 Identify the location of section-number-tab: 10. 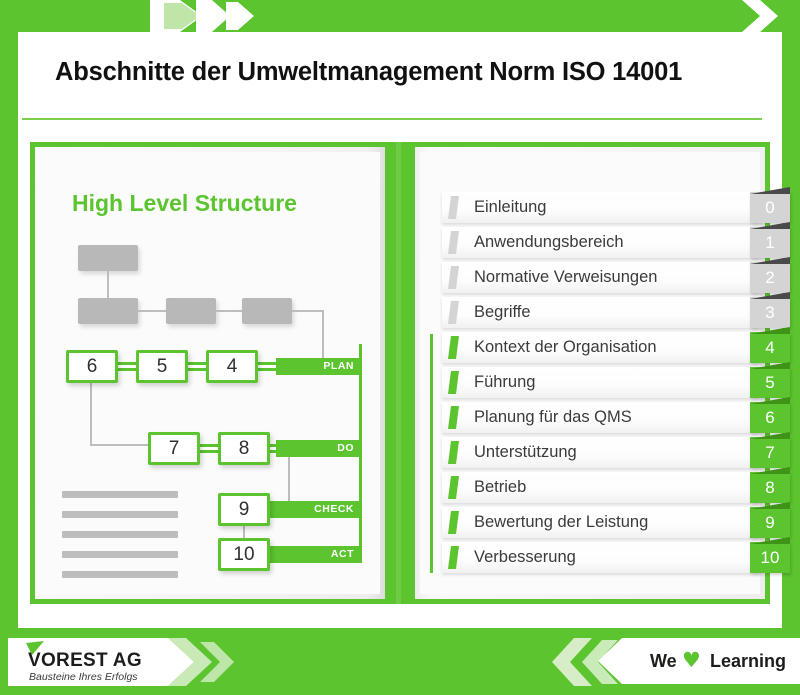
(770, 557).